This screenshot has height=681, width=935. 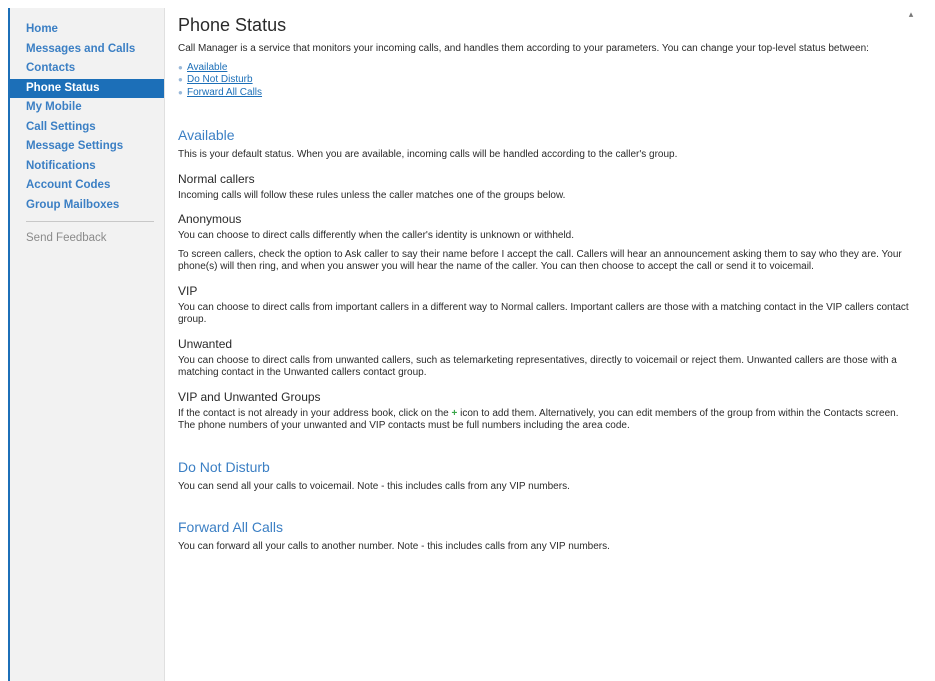 I want to click on page-title: Phone Status, so click(x=232, y=25).